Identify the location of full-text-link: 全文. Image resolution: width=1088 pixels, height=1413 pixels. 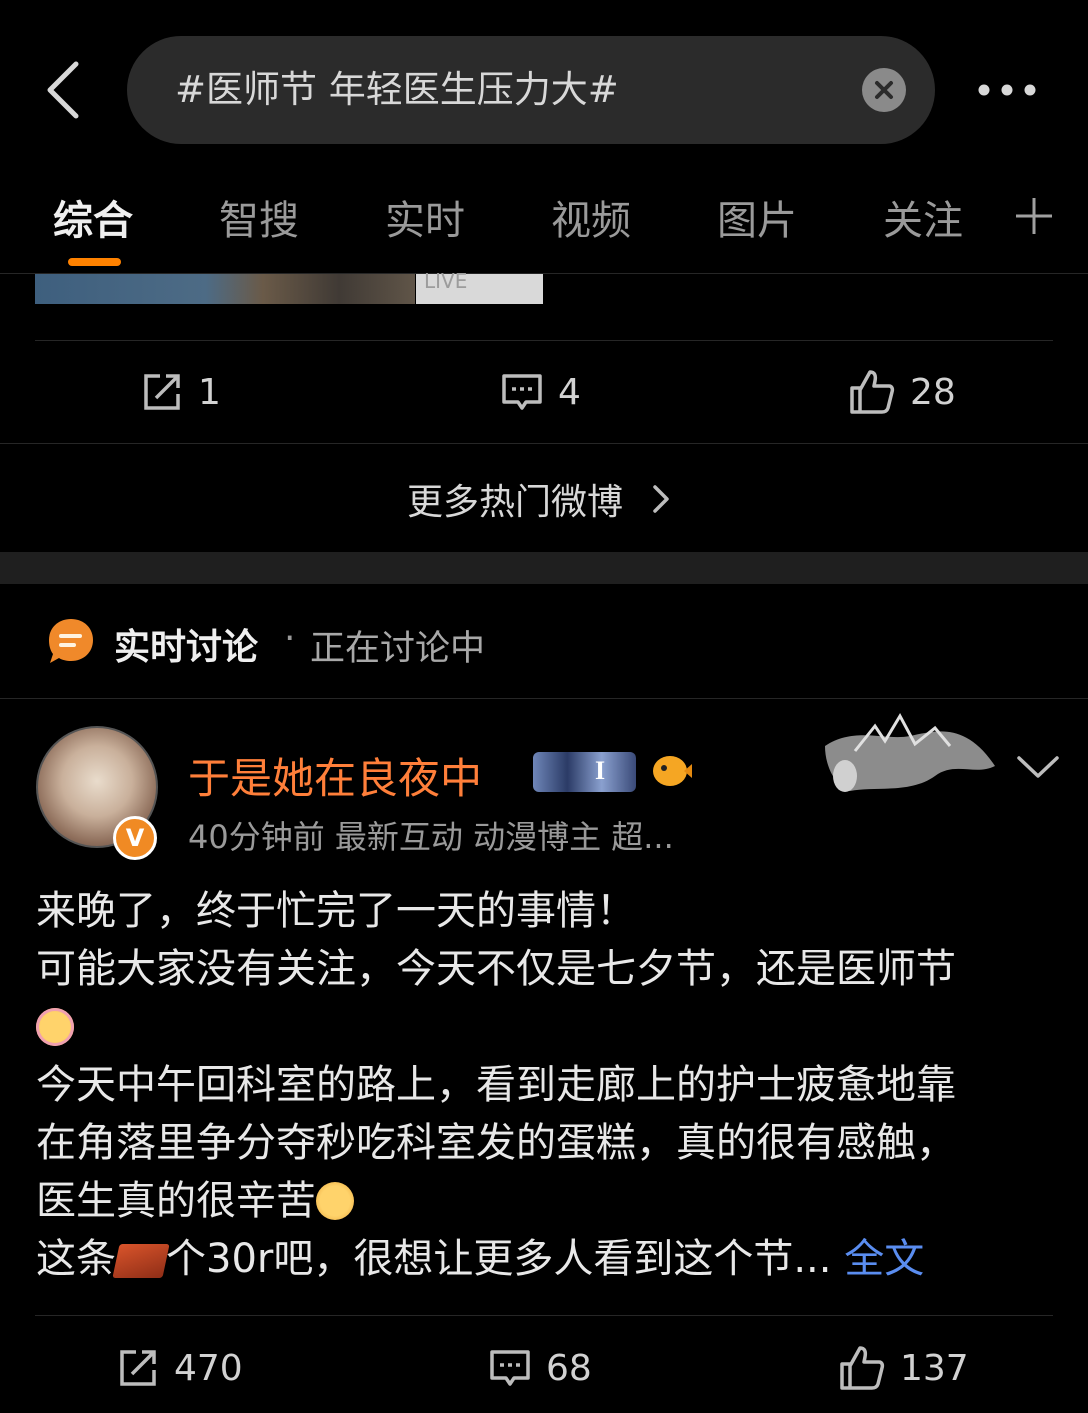
(884, 1259).